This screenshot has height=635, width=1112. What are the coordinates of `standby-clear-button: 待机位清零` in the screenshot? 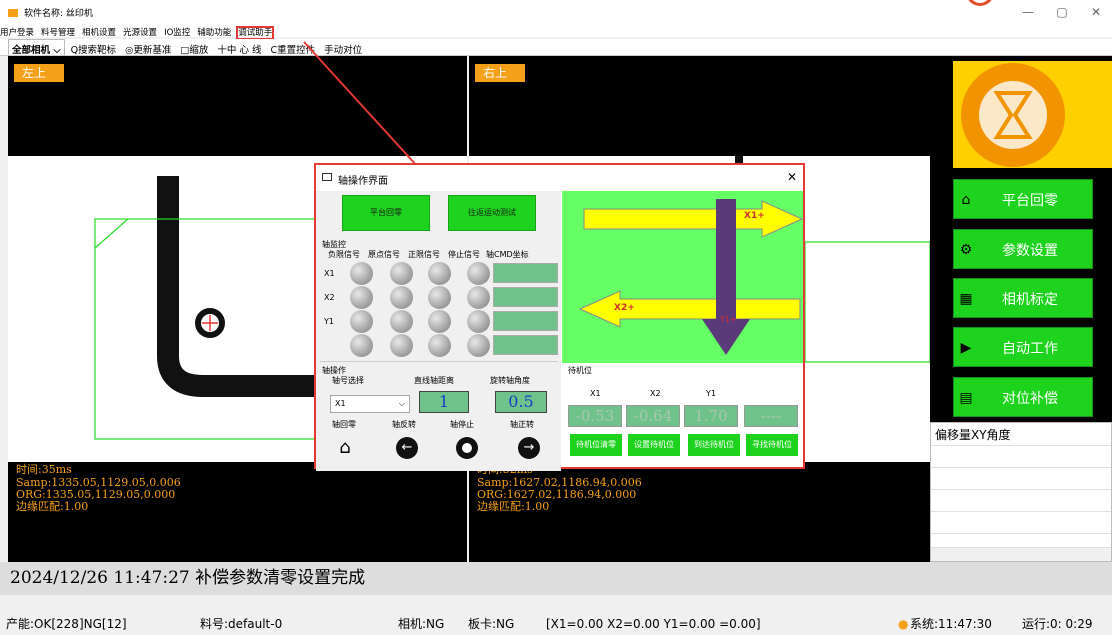 It's located at (596, 445).